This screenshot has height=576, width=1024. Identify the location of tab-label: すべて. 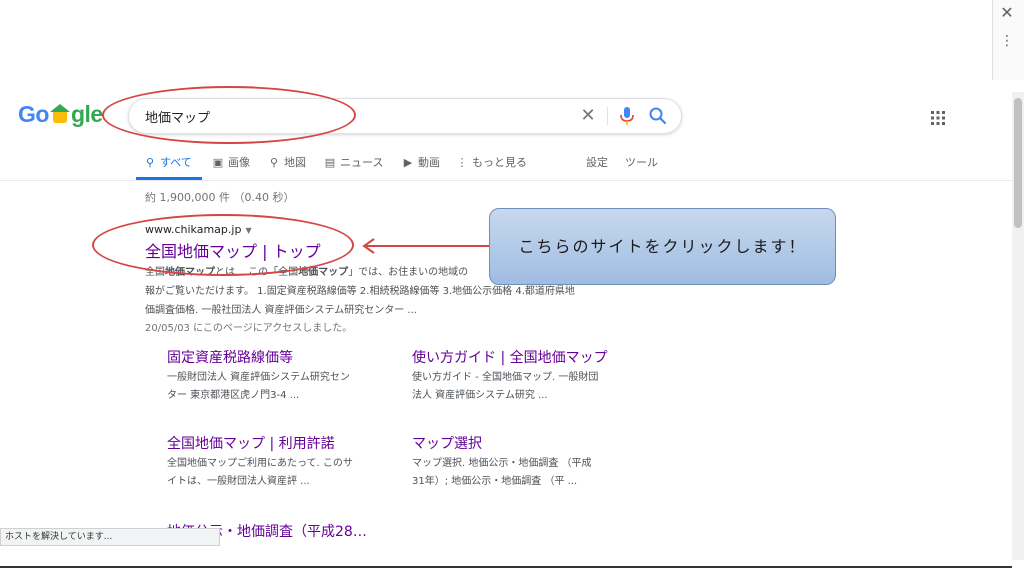
(176, 162).